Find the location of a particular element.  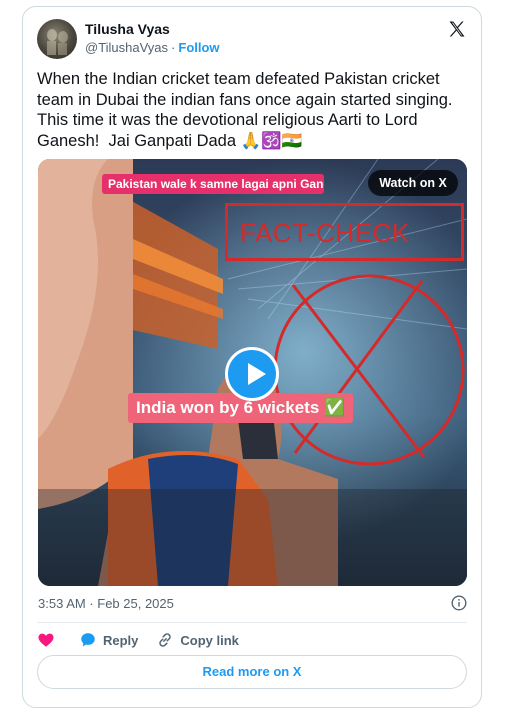

watch-on-x-button: Watch on X is located at coordinates (413, 183).